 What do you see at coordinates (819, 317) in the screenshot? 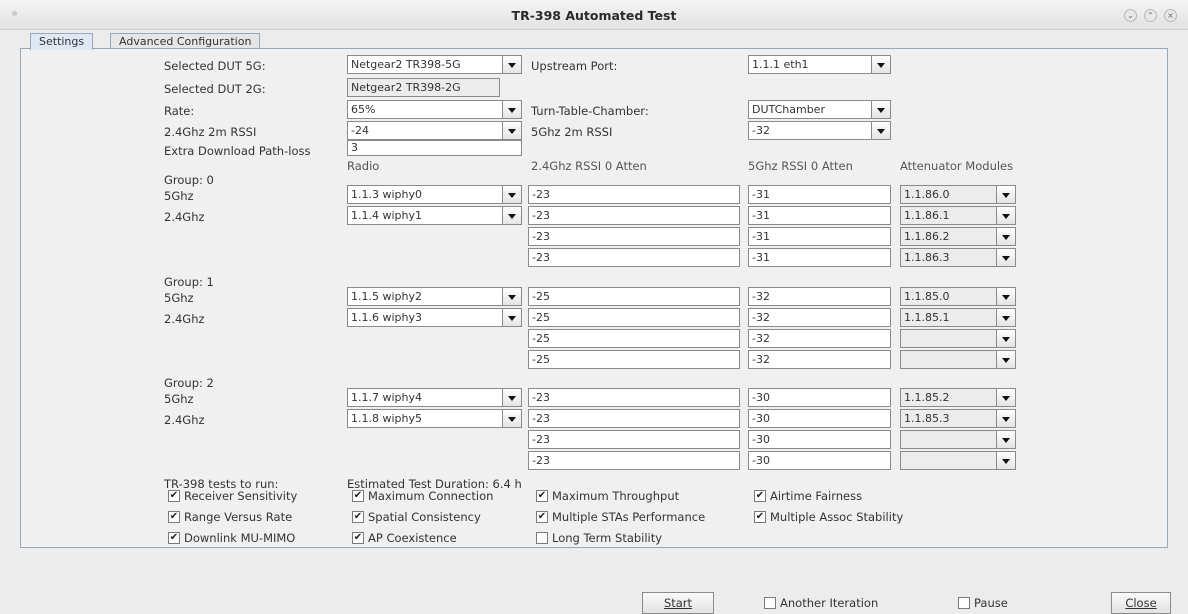
I see `group-1-rssi5-input-1: -32` at bounding box center [819, 317].